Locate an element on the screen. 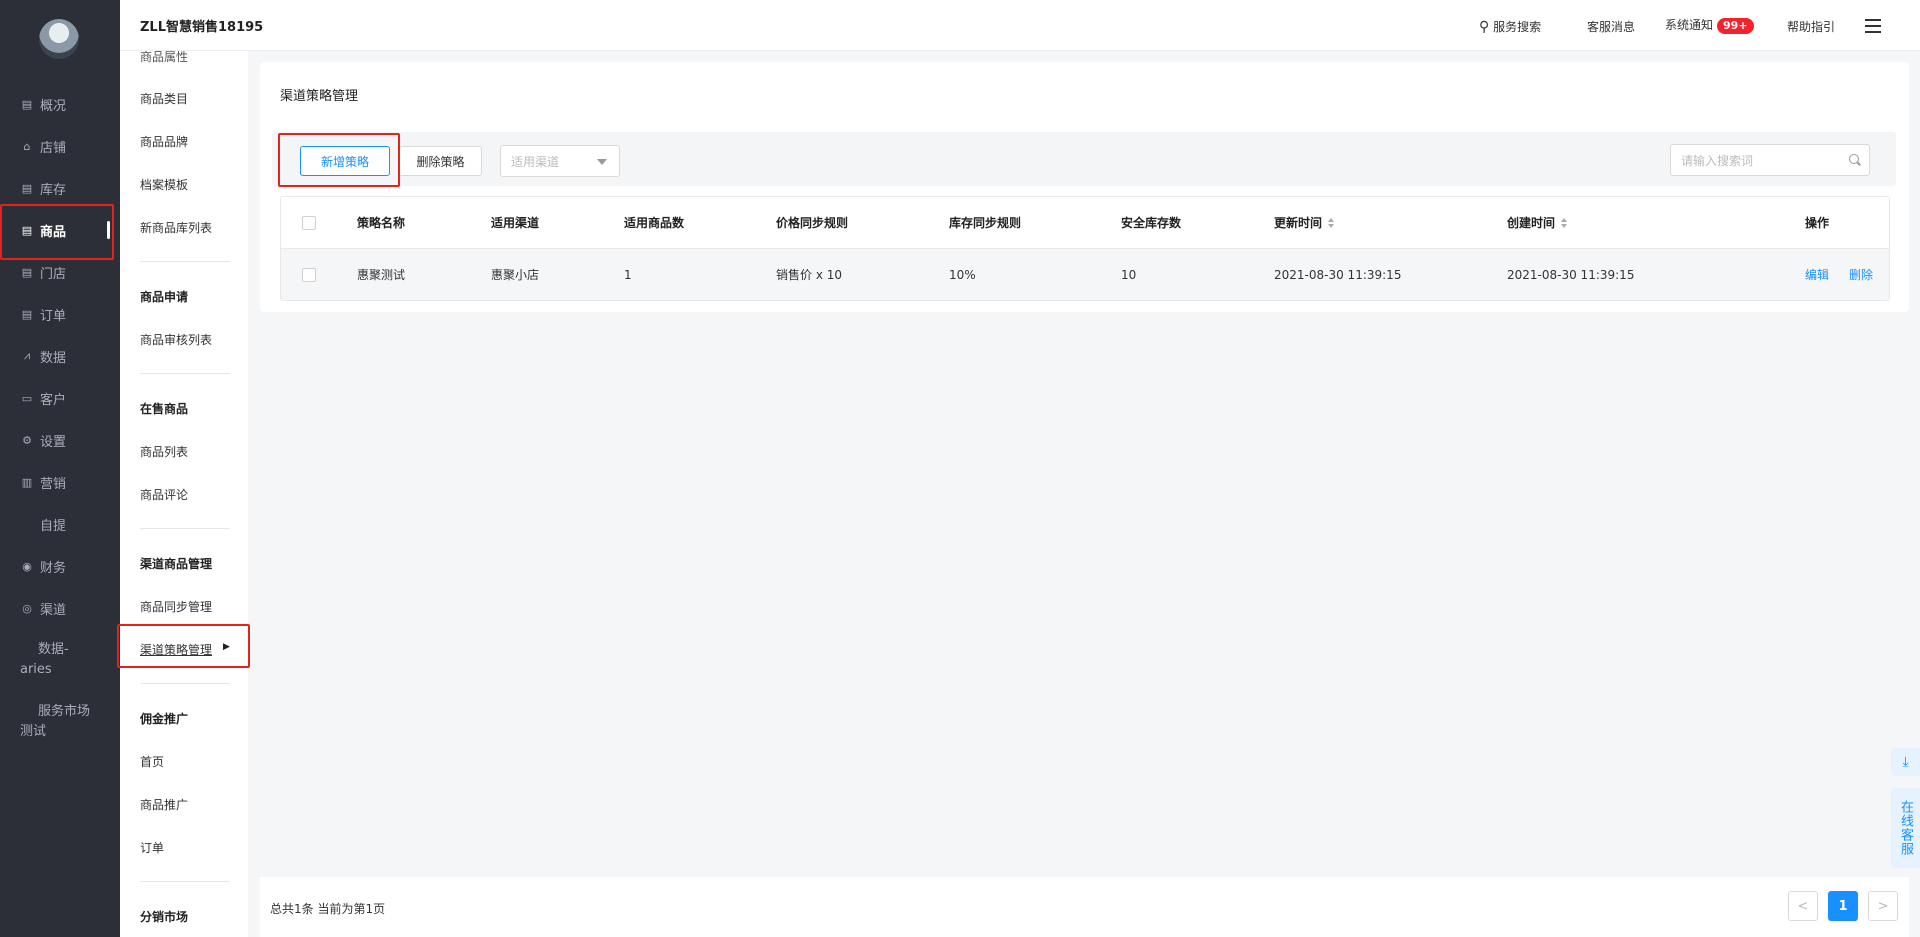 This screenshot has width=1920, height=937. prev-page-button: < is located at coordinates (1803, 906).